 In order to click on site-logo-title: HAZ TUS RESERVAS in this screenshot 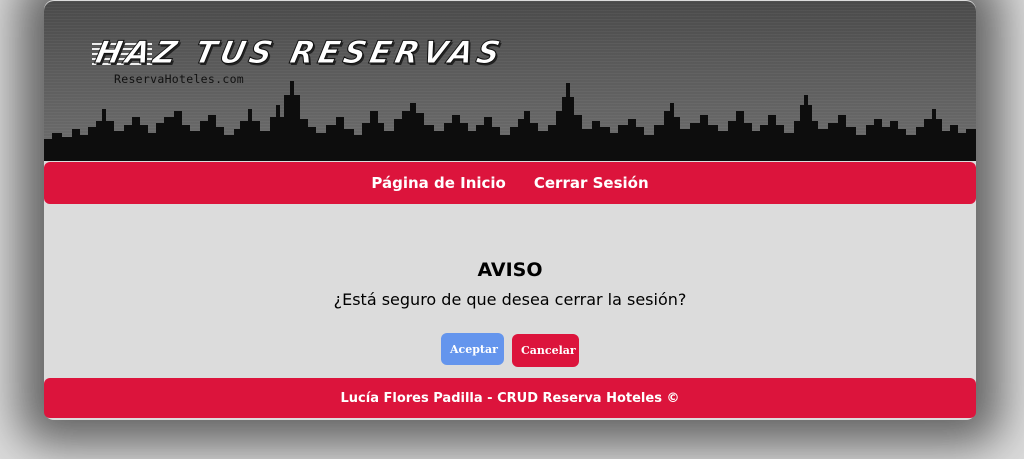, I will do `click(300, 53)`.